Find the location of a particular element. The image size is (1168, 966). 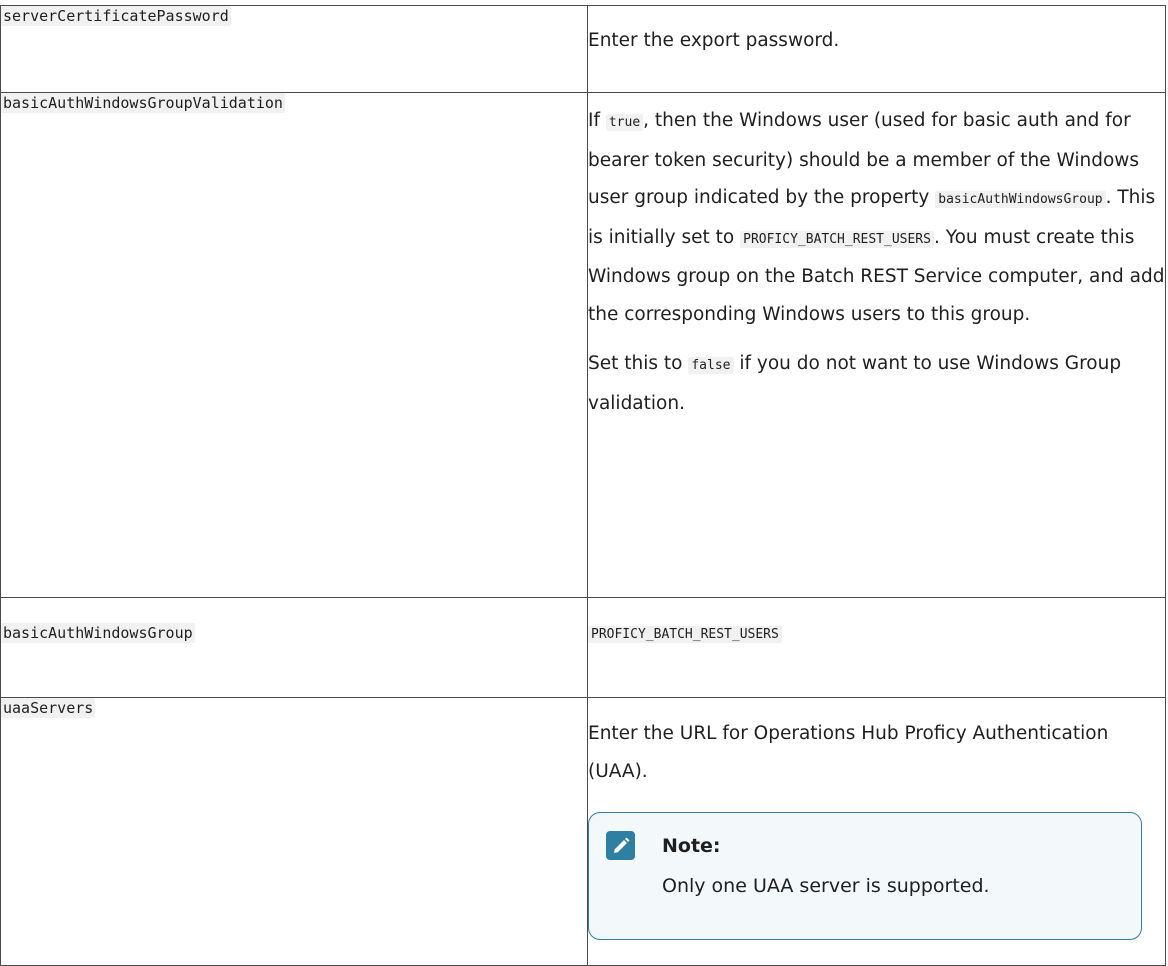

property-value-code: PROFICY_BATCH_REST_USERS is located at coordinates (685, 634).